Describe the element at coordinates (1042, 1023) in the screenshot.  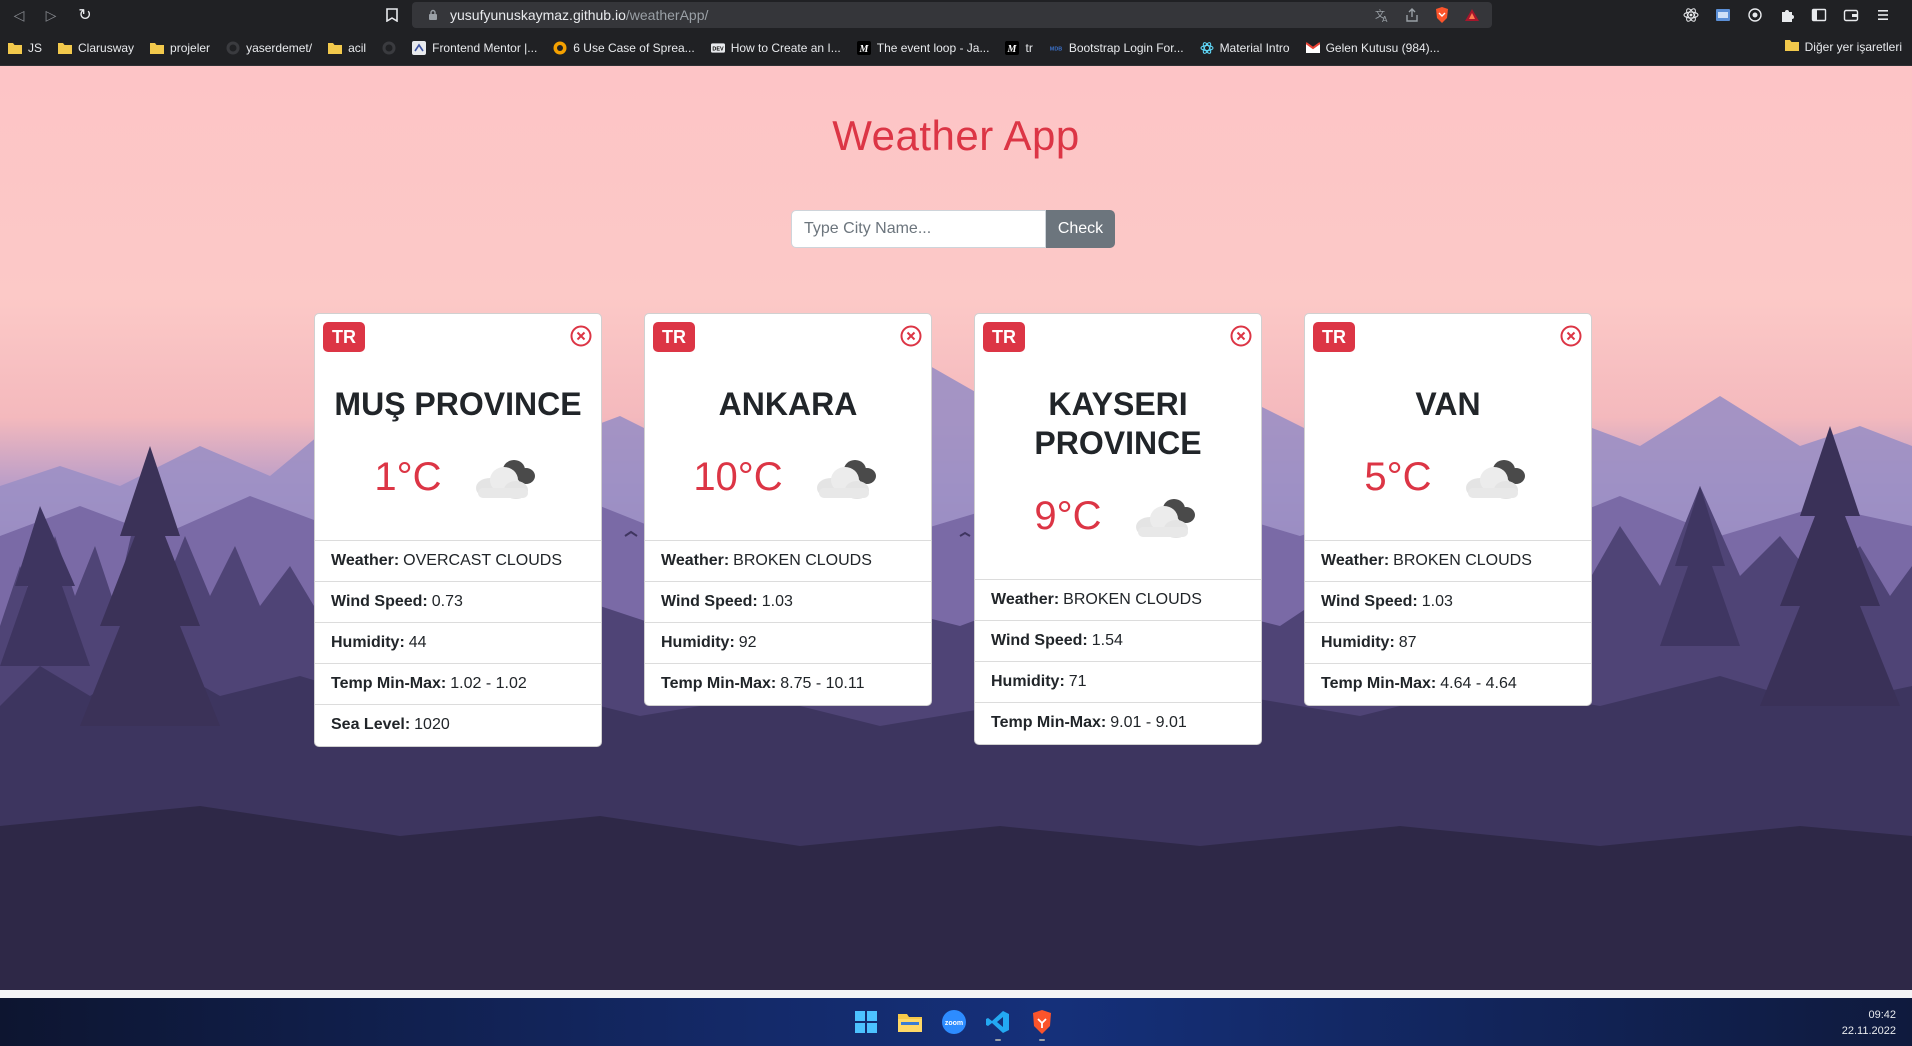
I see `brave-icon` at that location.